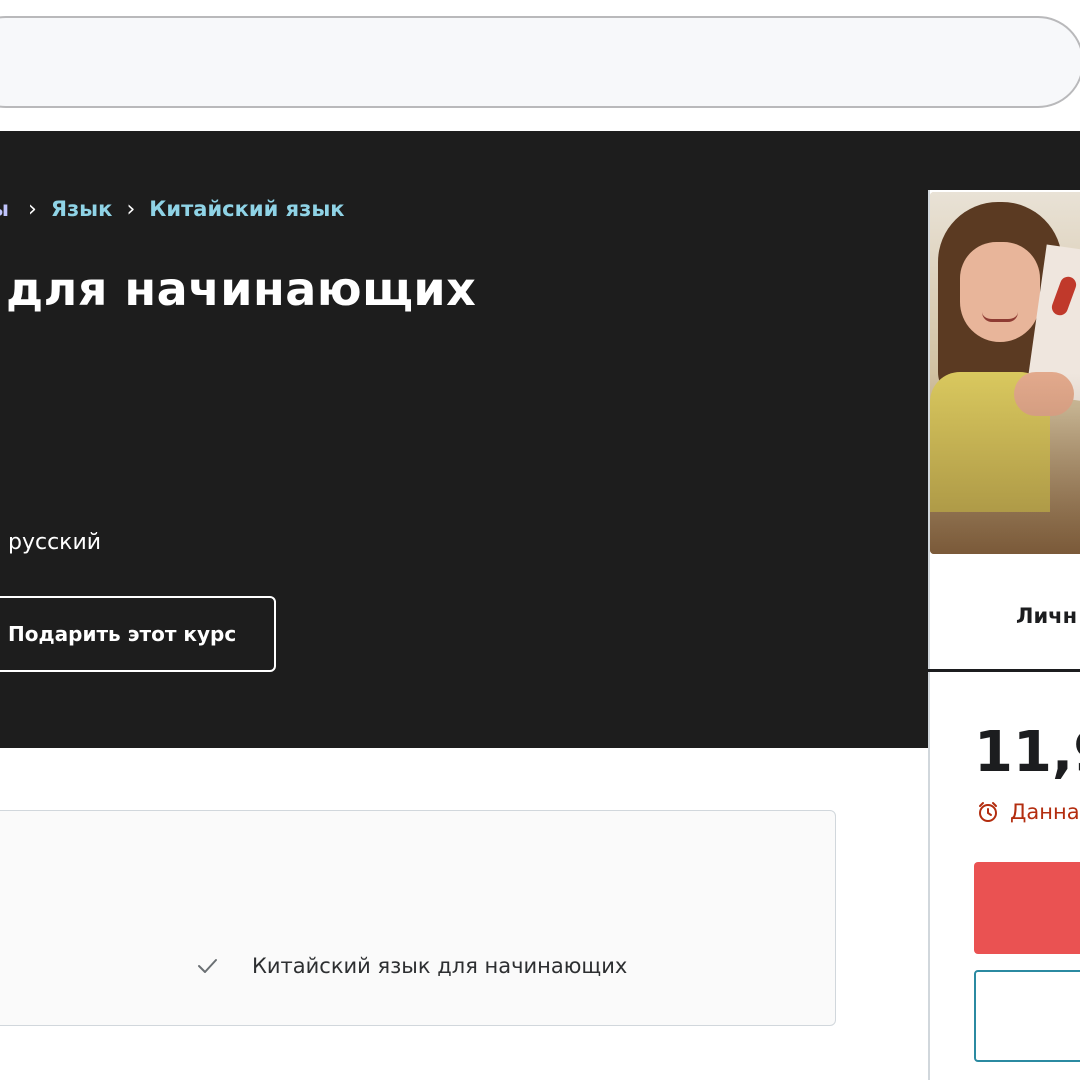 The image size is (1080, 1080). I want to click on breadcrumb-item-partial: ы, so click(4, 209).